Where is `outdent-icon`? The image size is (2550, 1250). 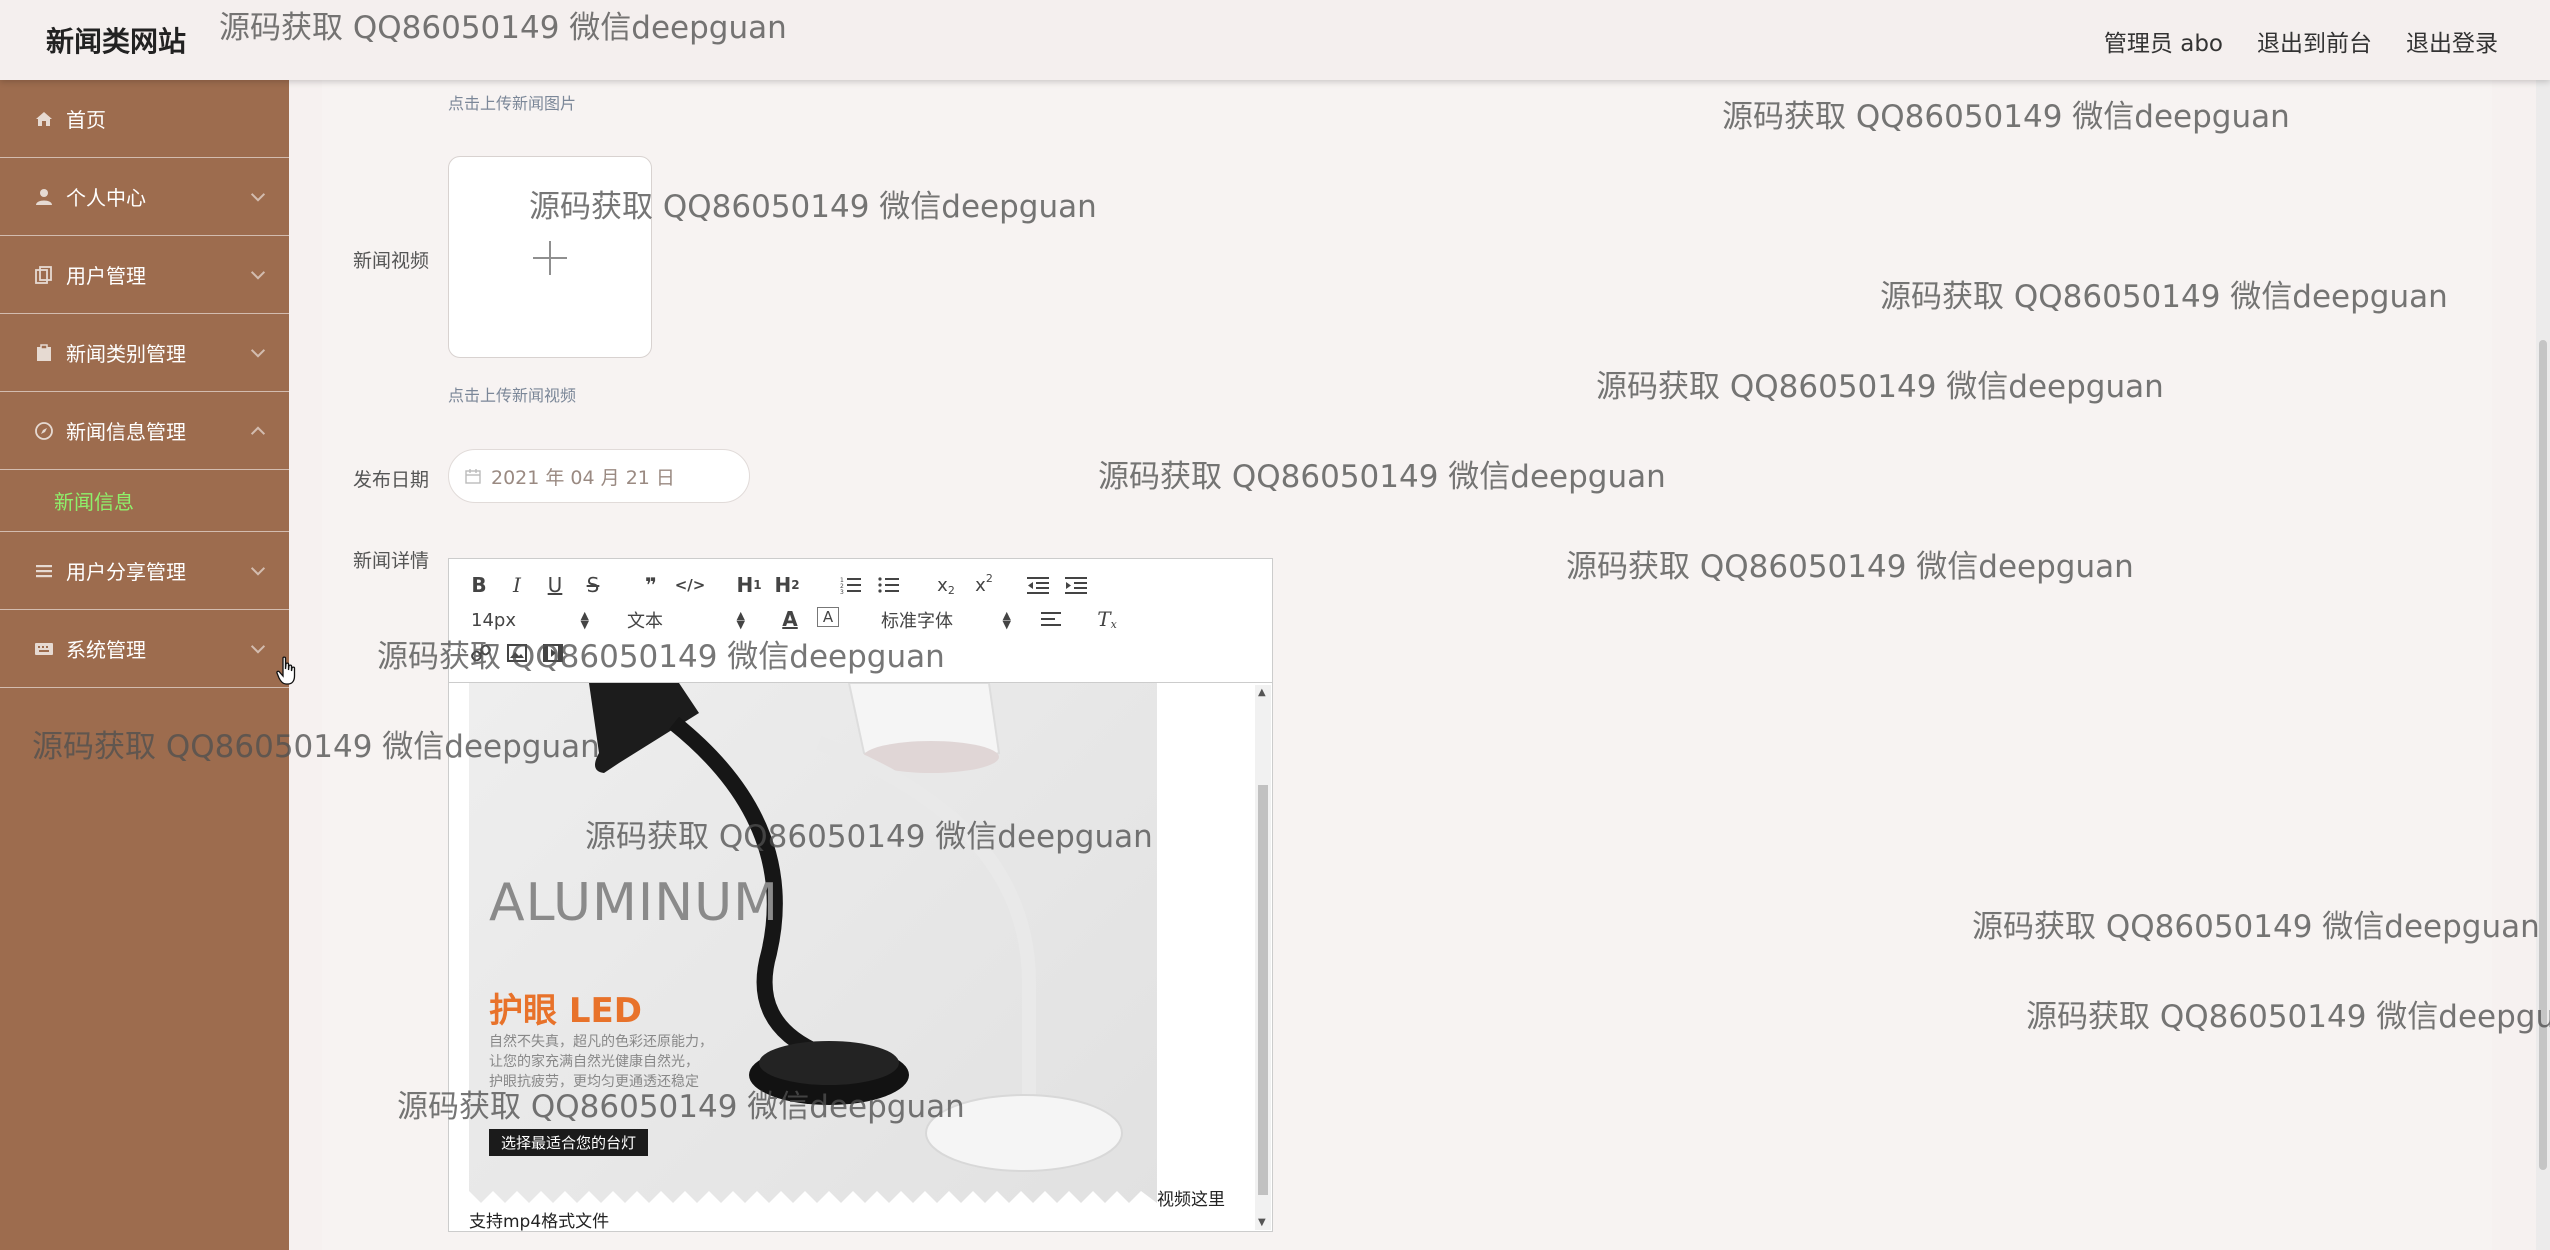
outdent-icon is located at coordinates (1038, 585).